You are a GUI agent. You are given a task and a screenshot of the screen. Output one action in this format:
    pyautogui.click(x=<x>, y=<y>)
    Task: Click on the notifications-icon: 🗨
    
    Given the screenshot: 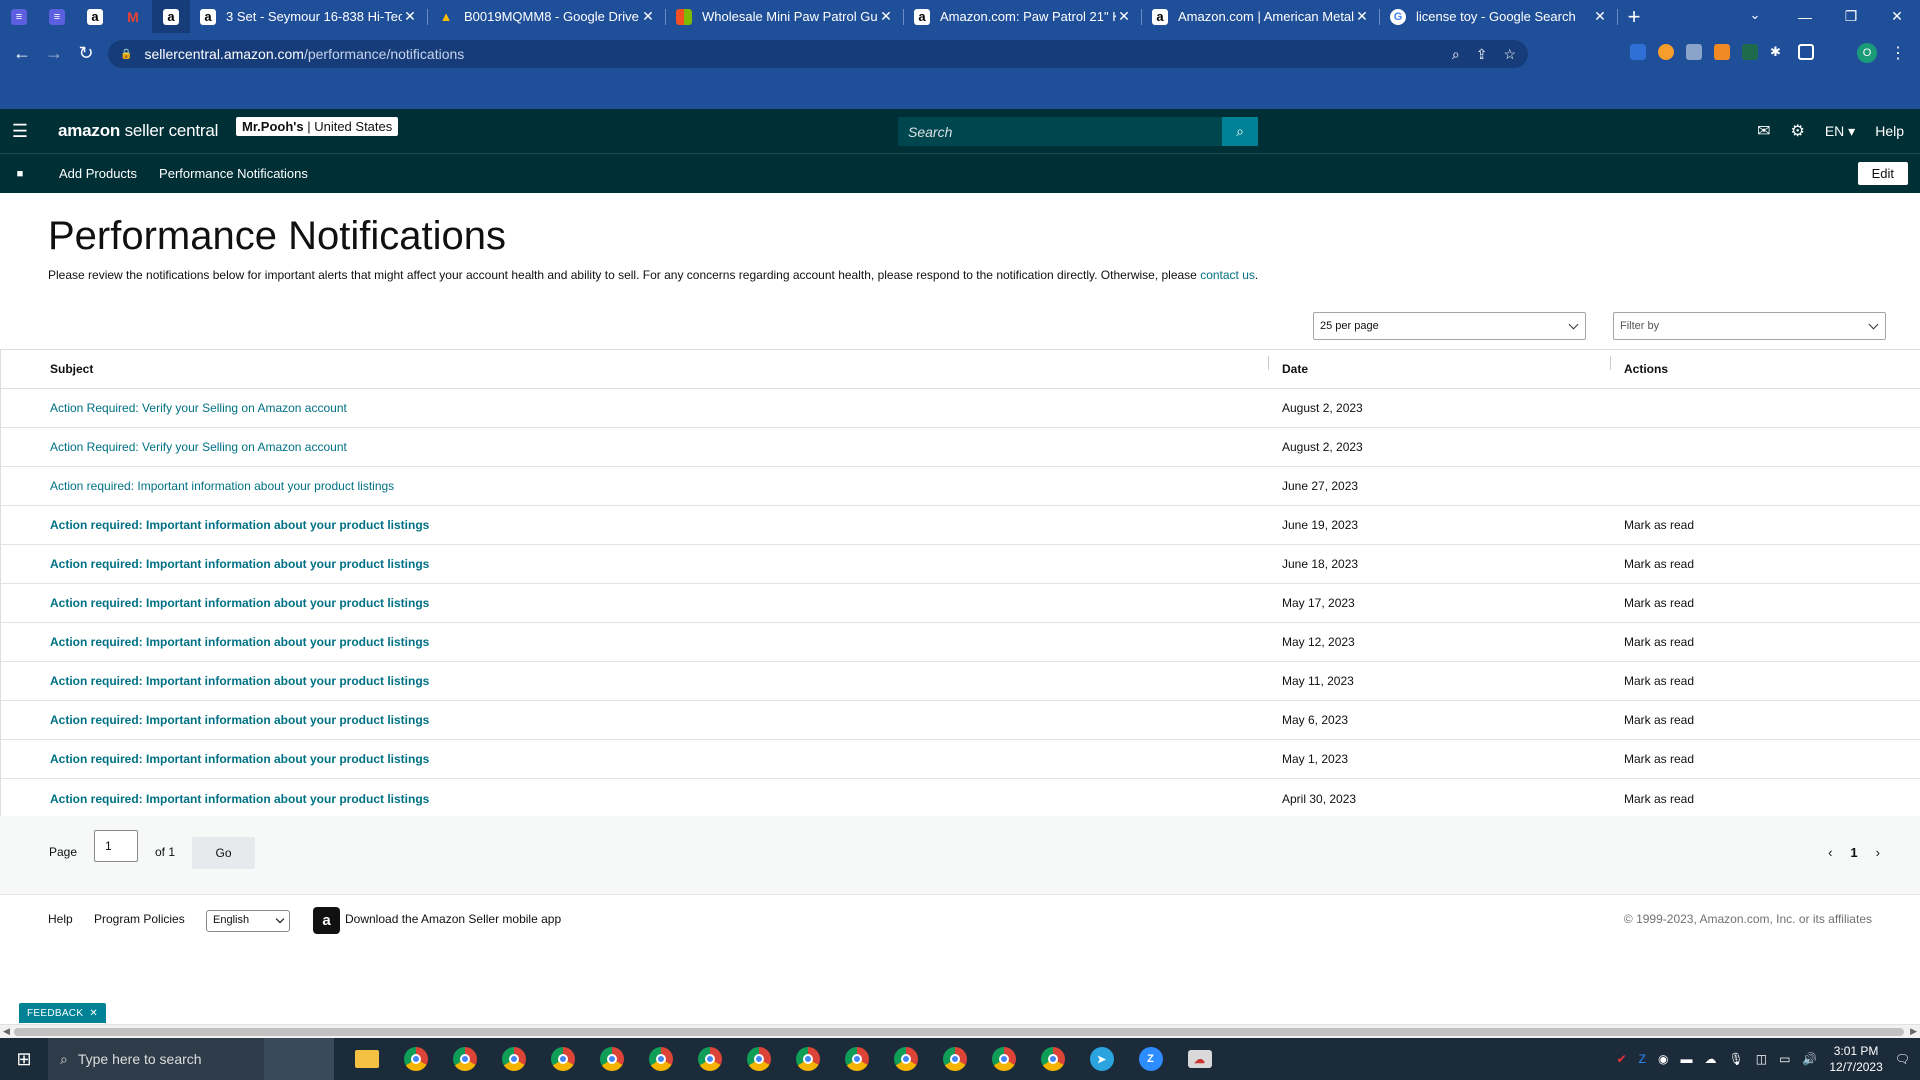 What is the action you would take?
    pyautogui.click(x=1902, y=1059)
    